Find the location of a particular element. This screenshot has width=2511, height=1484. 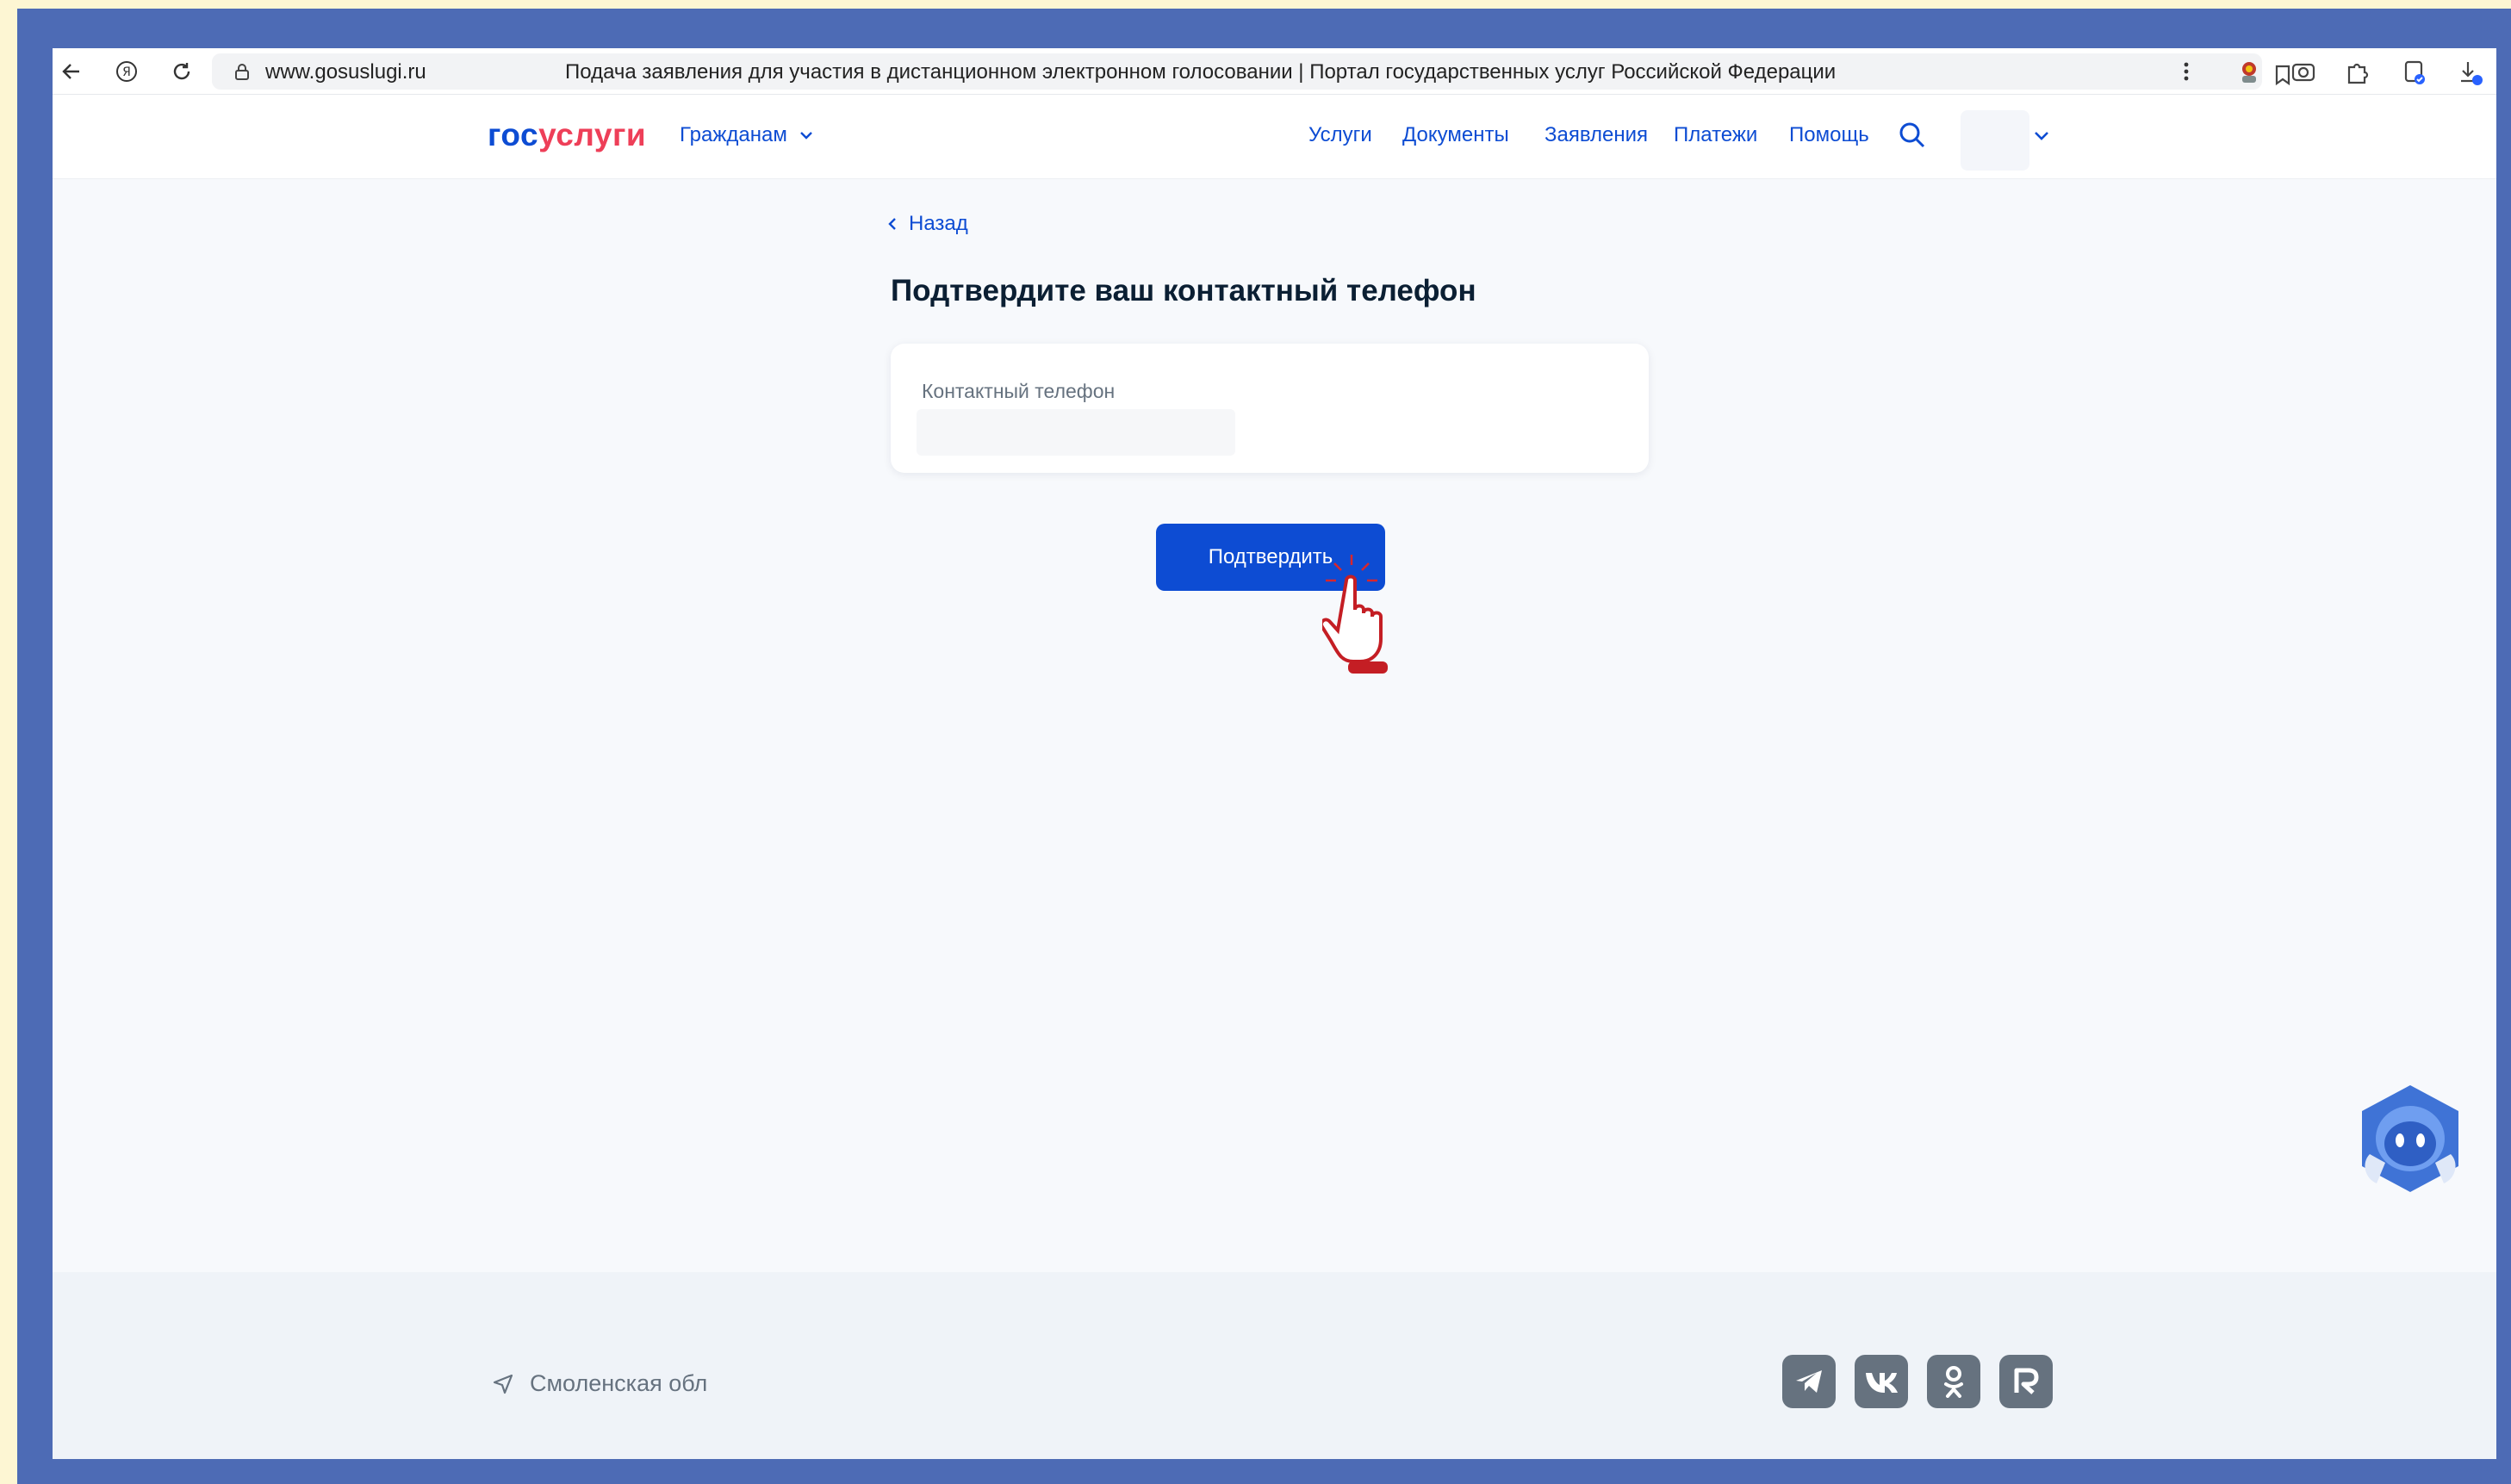

gosuslugi-logo: госуслуги is located at coordinates (567, 135).